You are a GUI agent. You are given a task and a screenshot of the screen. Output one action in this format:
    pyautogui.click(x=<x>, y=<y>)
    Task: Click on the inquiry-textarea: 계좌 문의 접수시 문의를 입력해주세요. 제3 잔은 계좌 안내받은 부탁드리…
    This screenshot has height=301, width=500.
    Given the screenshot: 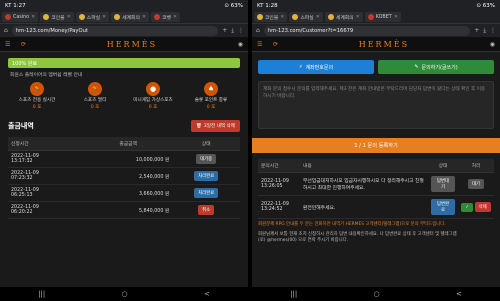 What is the action you would take?
    pyautogui.click(x=376, y=105)
    